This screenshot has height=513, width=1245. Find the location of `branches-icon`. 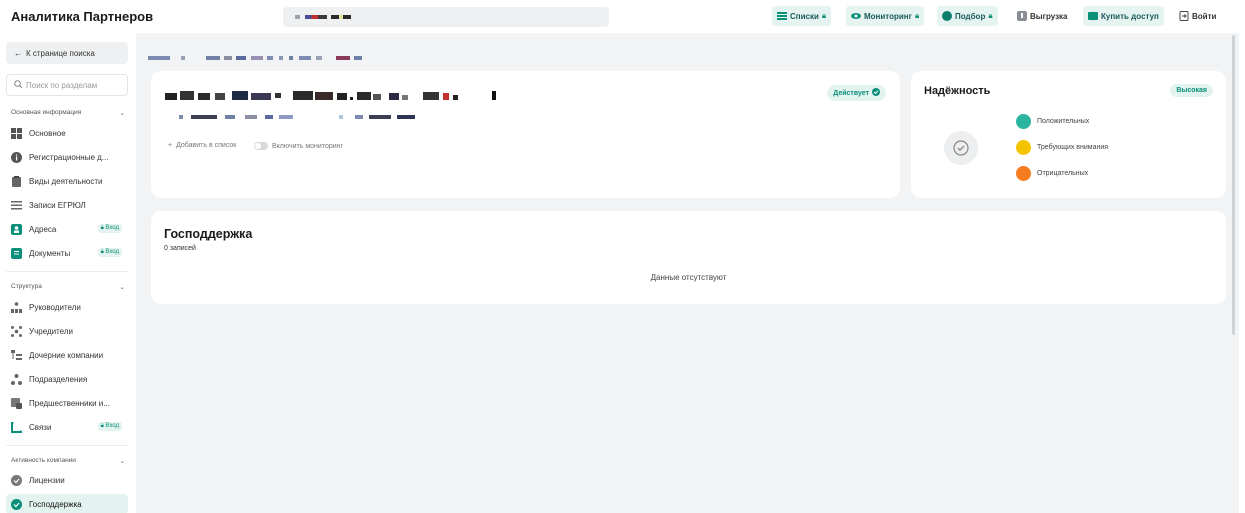

branches-icon is located at coordinates (16, 379).